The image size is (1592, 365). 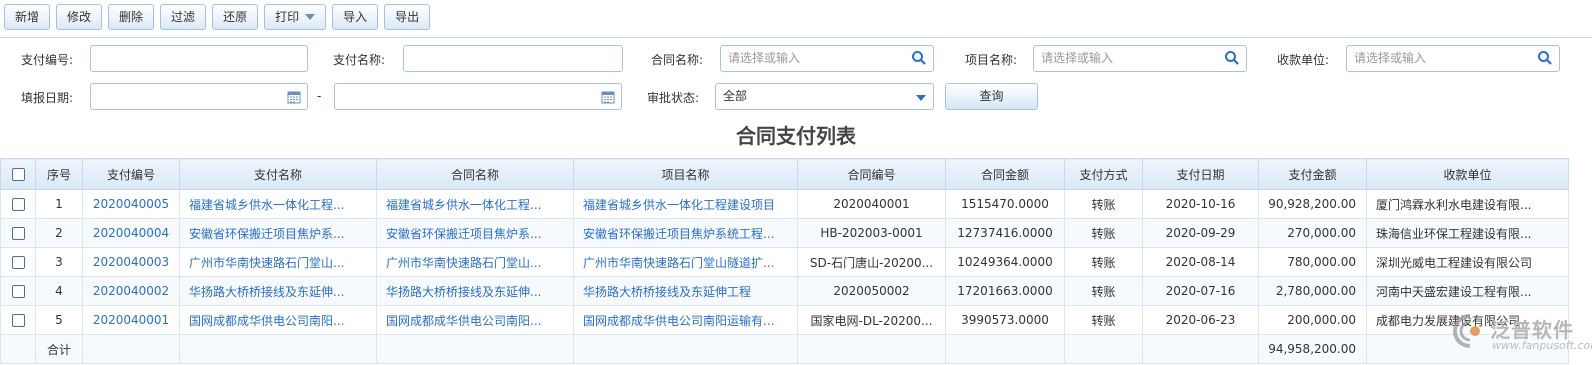 I want to click on contract-amount-cell: 10249364.0000, so click(x=1005, y=262).